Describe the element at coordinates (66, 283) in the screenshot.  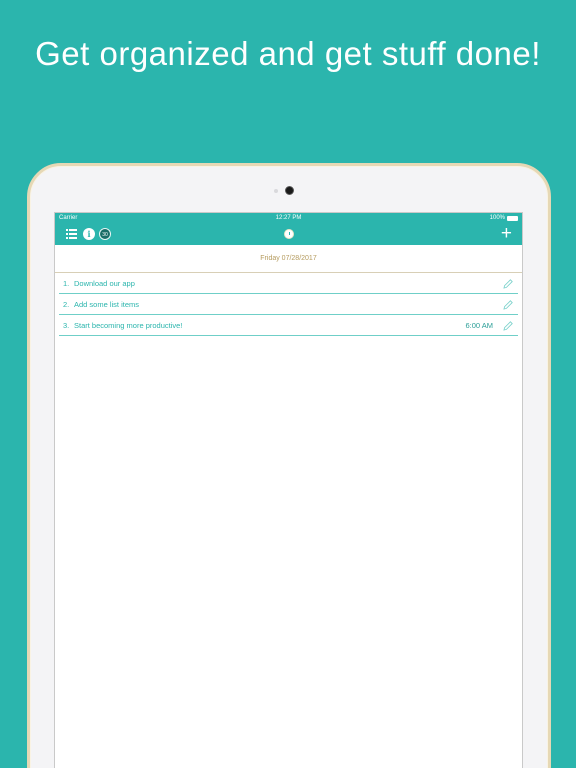
I see `item-number: 1.` at that location.